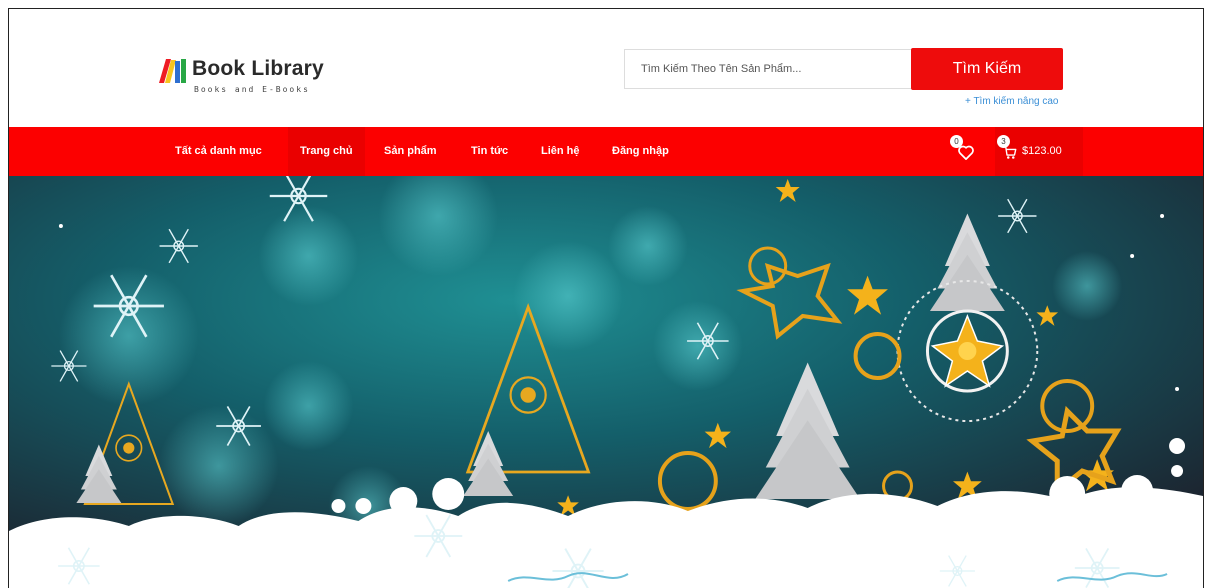 The width and height of the screenshot is (1212, 588). Describe the element at coordinates (987, 69) in the screenshot. I see `search-button: Tìm Kiếm` at that location.